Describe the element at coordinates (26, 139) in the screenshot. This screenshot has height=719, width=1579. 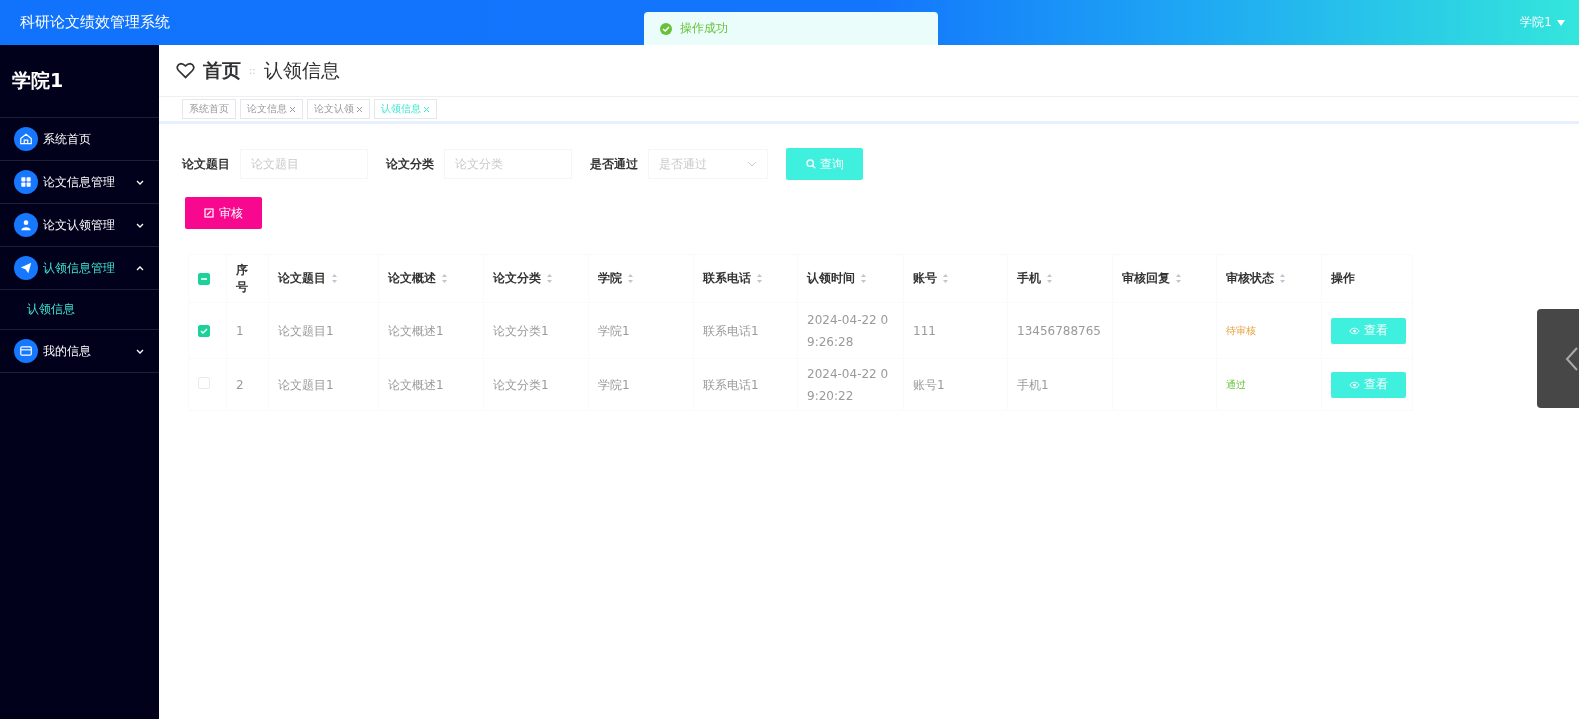
I see `house-icon` at that location.